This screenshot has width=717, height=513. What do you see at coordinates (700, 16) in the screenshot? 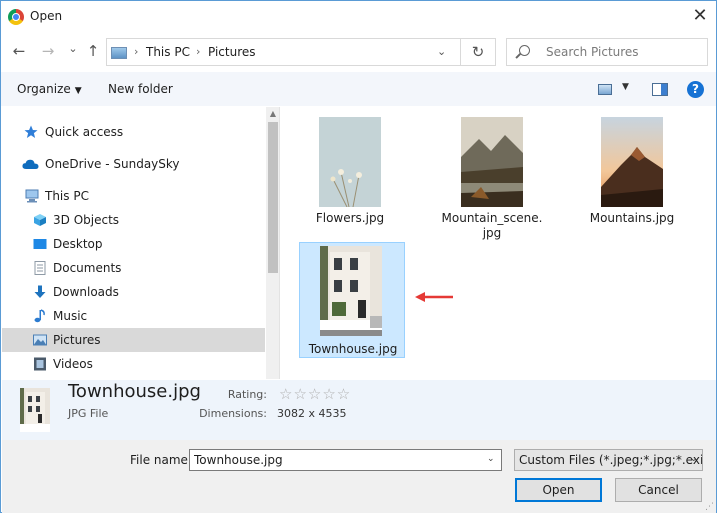
I see `close-button: ✕` at bounding box center [700, 16].